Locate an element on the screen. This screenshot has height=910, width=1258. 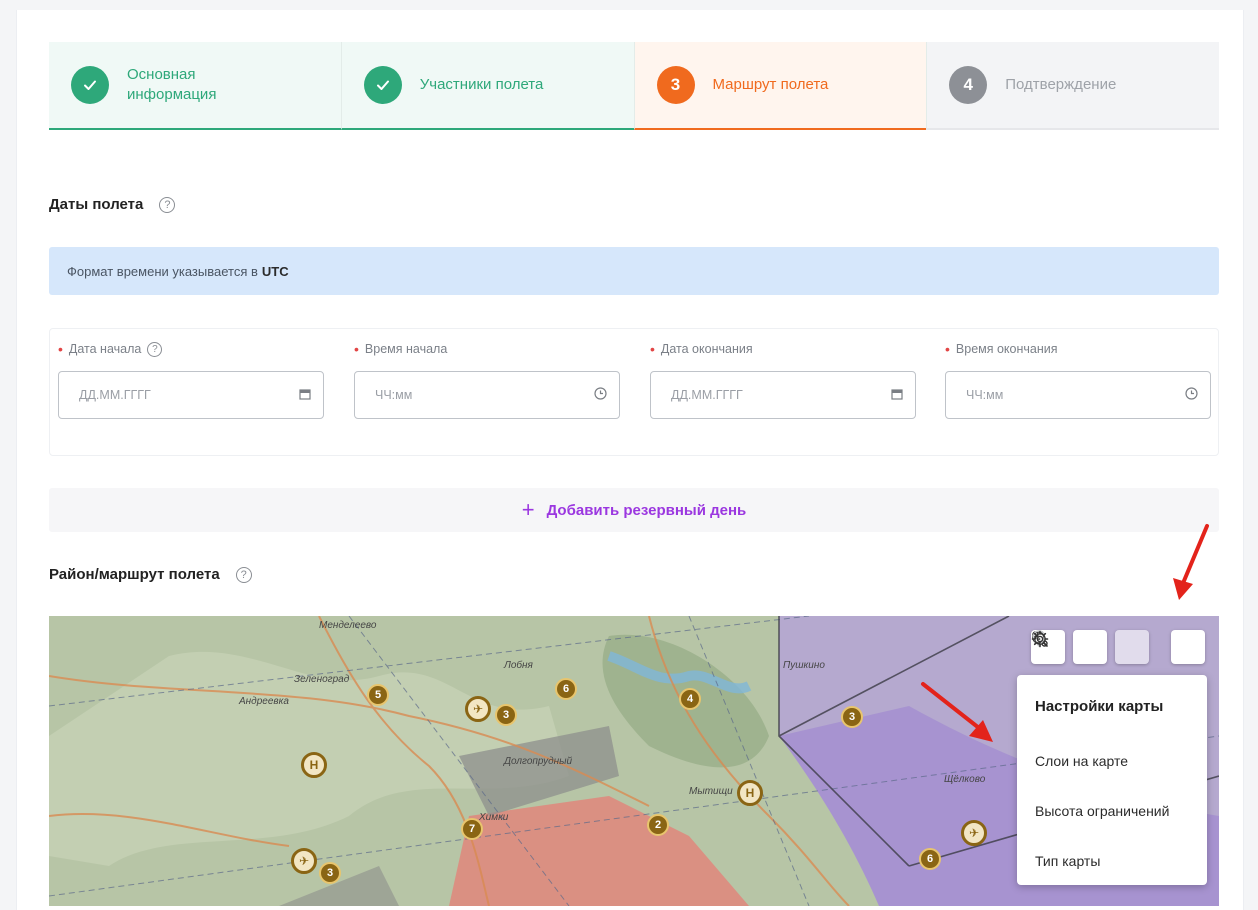
map-place-label: Химки is located at coordinates (494, 817).